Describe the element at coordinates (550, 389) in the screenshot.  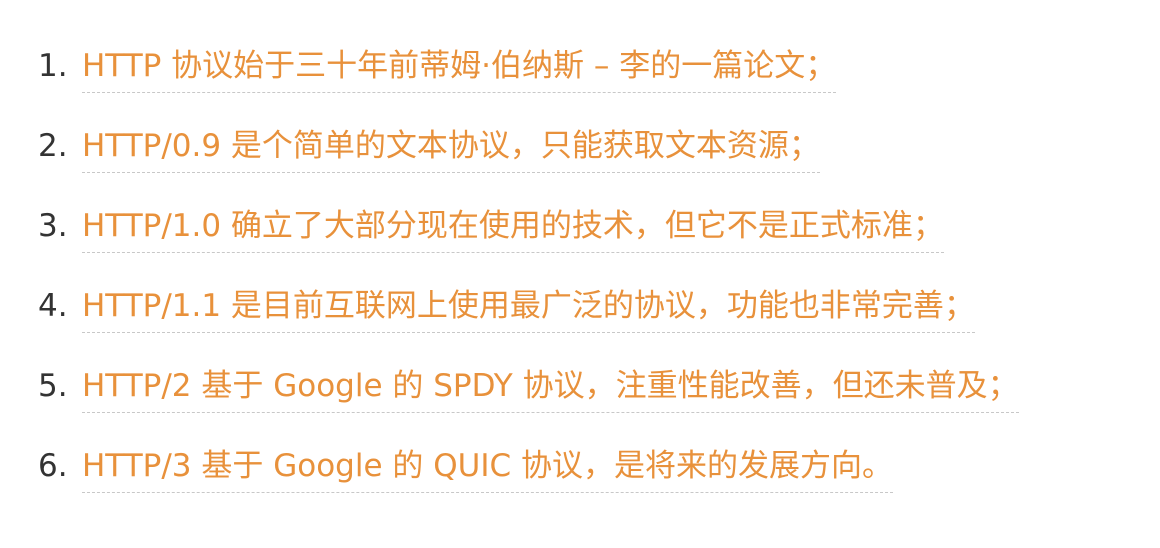
I see `list-item-link: HTTP/2 基于 Google 的 SPDY 协议，注重性能改善，但还未普及；` at that location.